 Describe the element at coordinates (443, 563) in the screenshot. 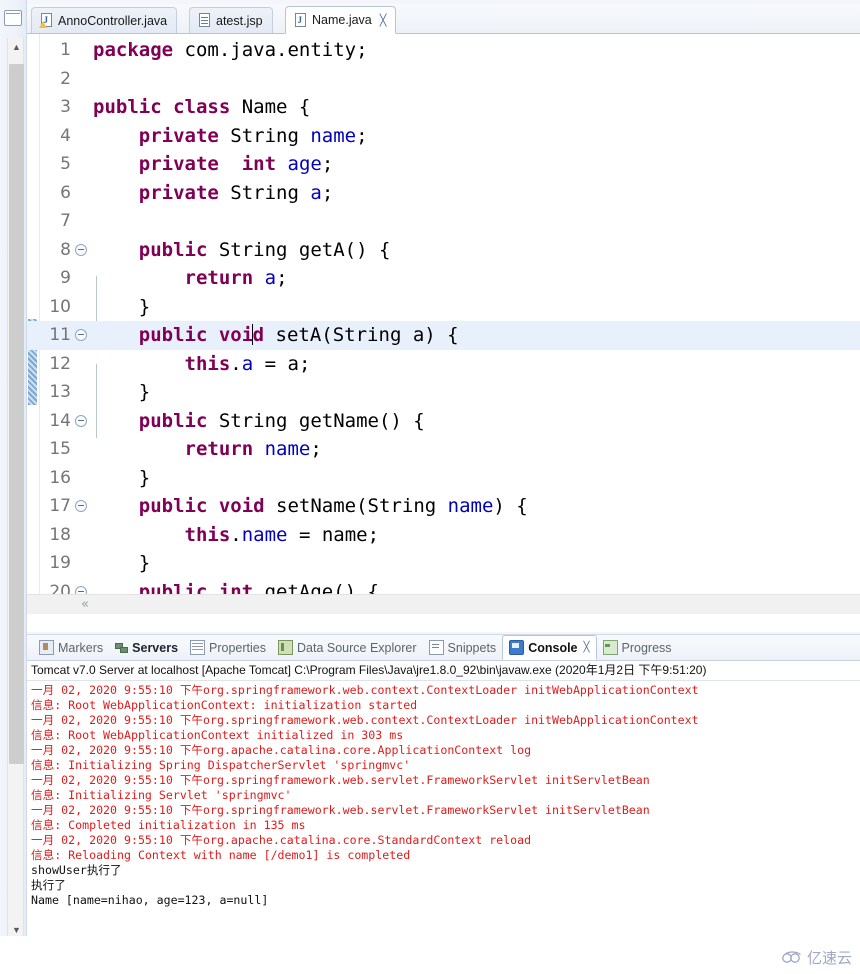

I see `code-line: 19 }` at that location.